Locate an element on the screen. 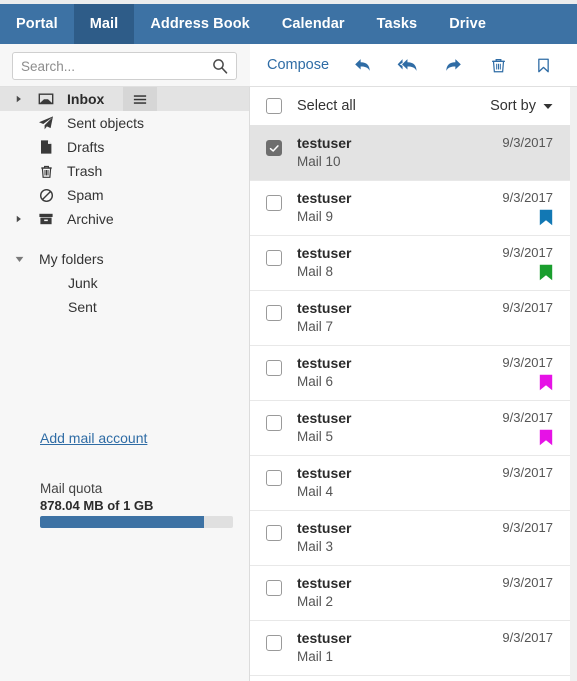  select-all-checkbox is located at coordinates (274, 106).